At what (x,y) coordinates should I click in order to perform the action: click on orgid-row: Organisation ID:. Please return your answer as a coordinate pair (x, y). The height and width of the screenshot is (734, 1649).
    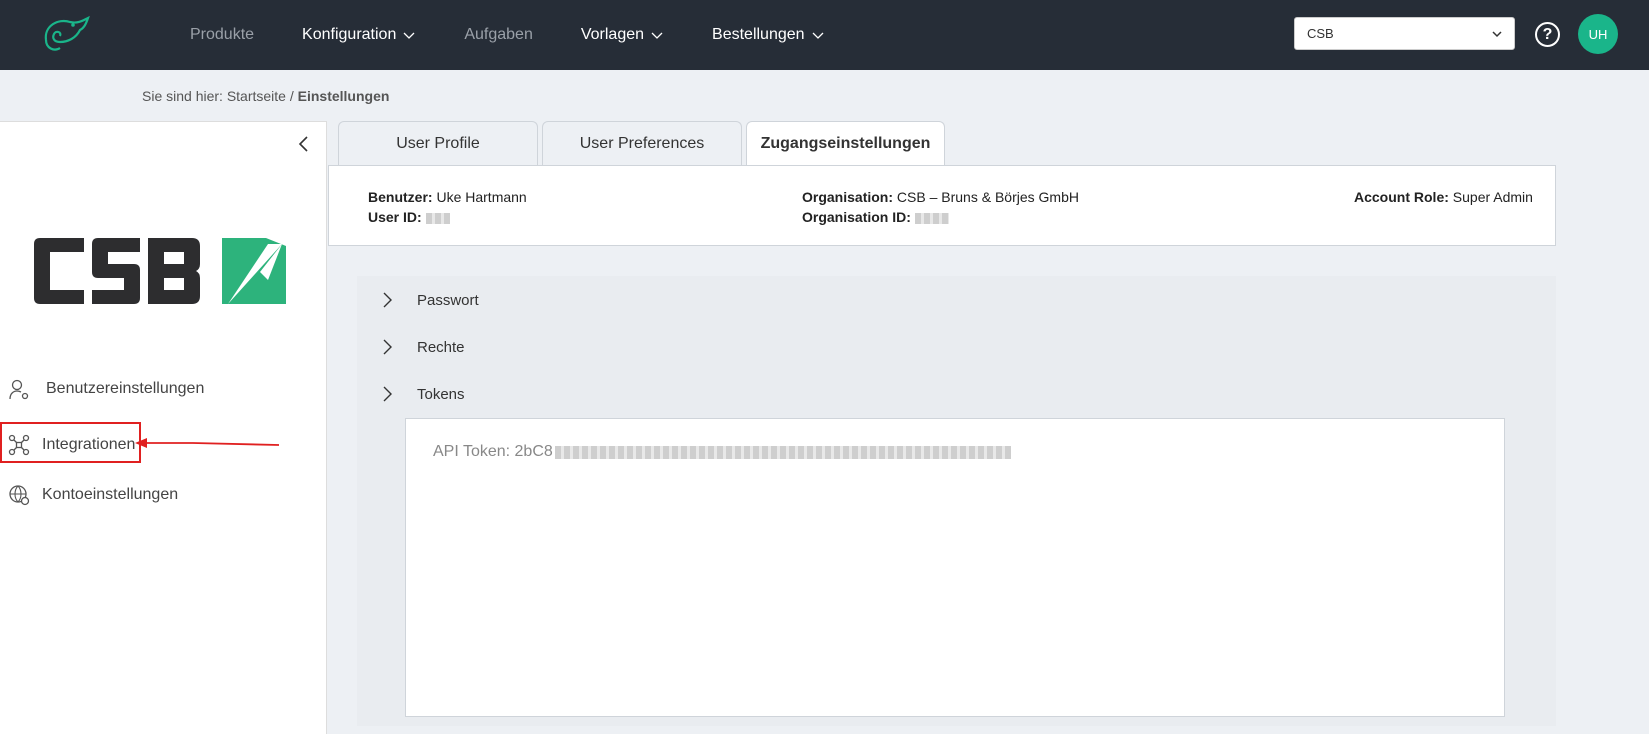
    Looking at the image, I should click on (875, 217).